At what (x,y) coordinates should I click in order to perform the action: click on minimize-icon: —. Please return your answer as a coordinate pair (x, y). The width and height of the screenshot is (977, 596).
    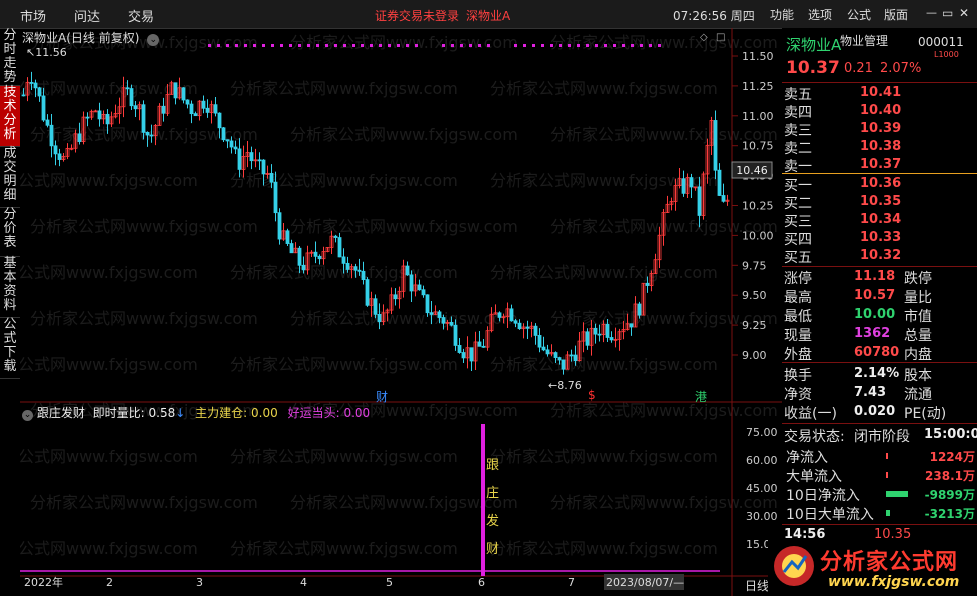
    Looking at the image, I should click on (931, 12).